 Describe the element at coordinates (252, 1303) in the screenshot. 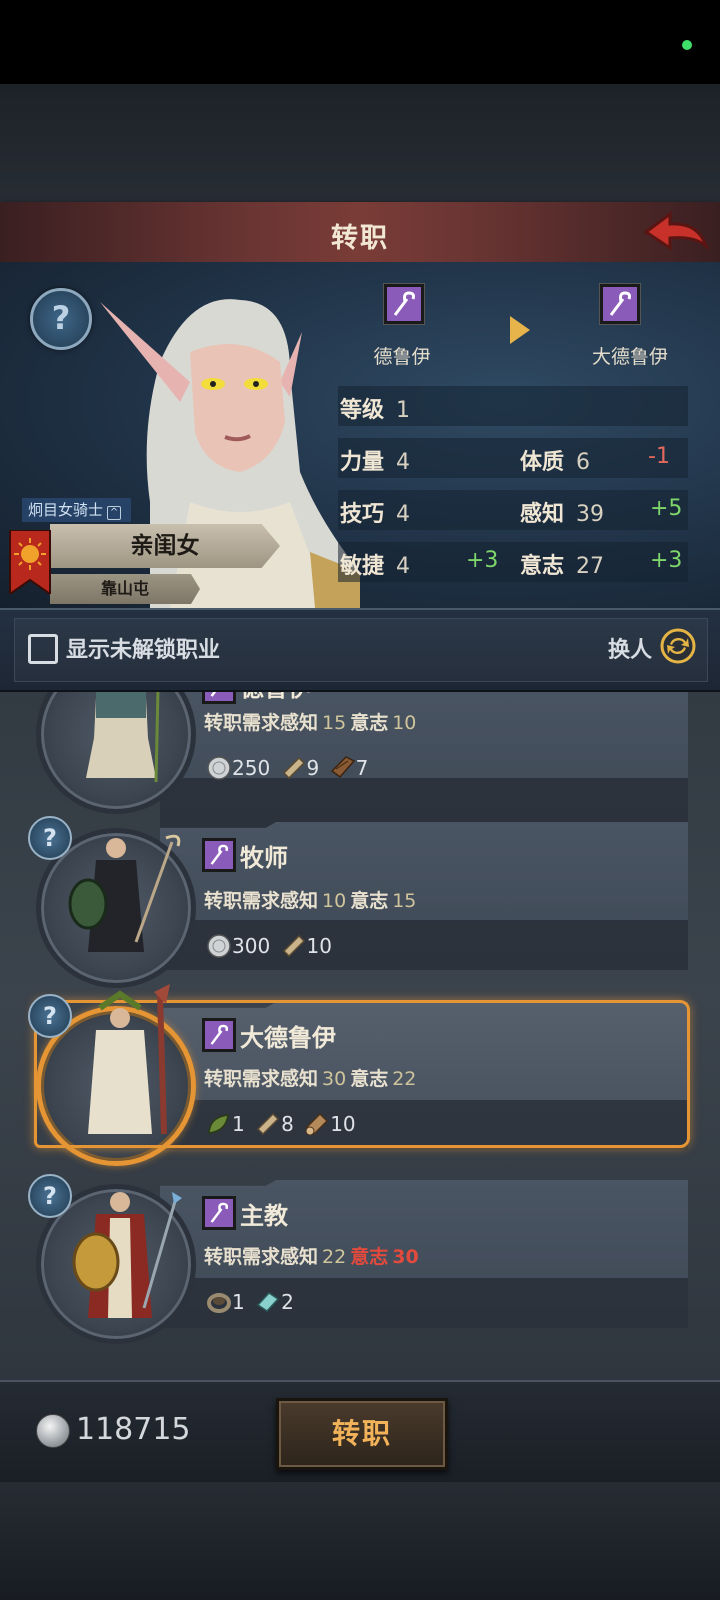

I see `job-materials: 1 2` at that location.